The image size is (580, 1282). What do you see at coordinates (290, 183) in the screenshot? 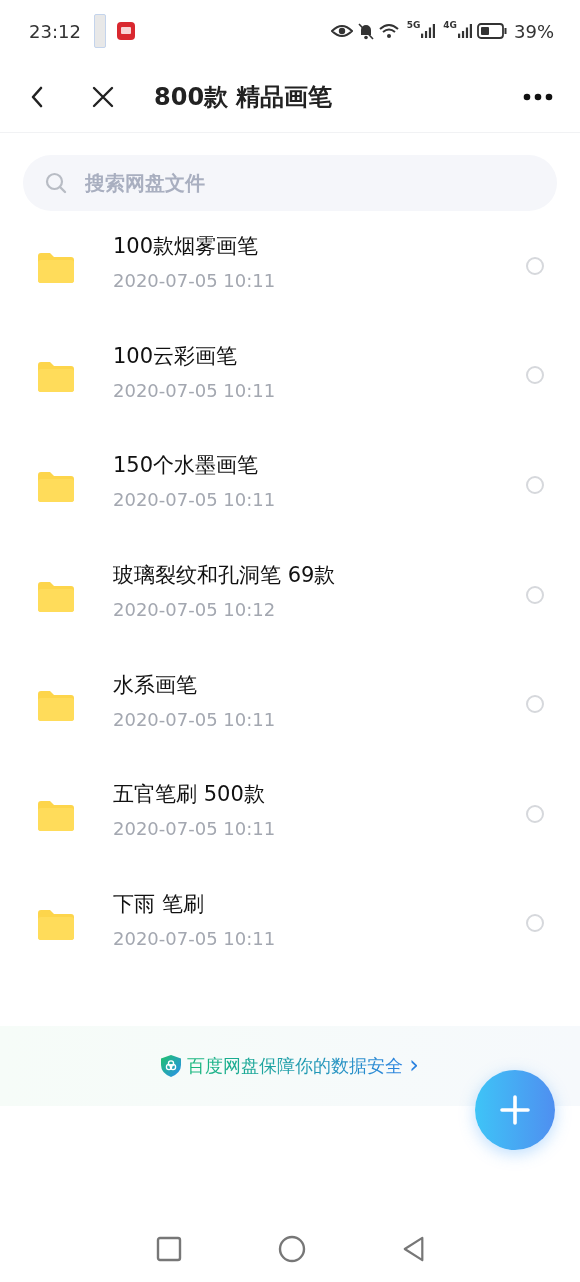
I see `search-field: 搜索网盘文件` at bounding box center [290, 183].